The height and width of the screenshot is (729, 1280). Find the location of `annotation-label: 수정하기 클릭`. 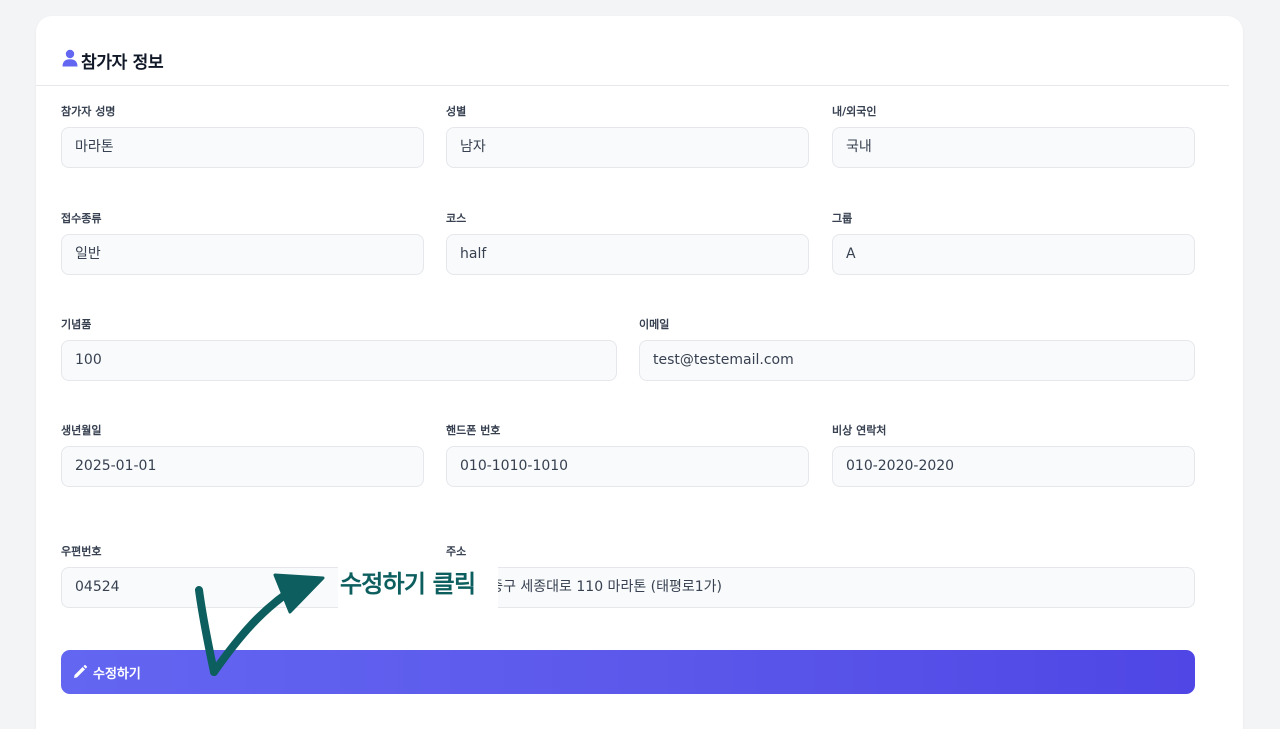

annotation-label: 수정하기 클릭 is located at coordinates (418, 585).